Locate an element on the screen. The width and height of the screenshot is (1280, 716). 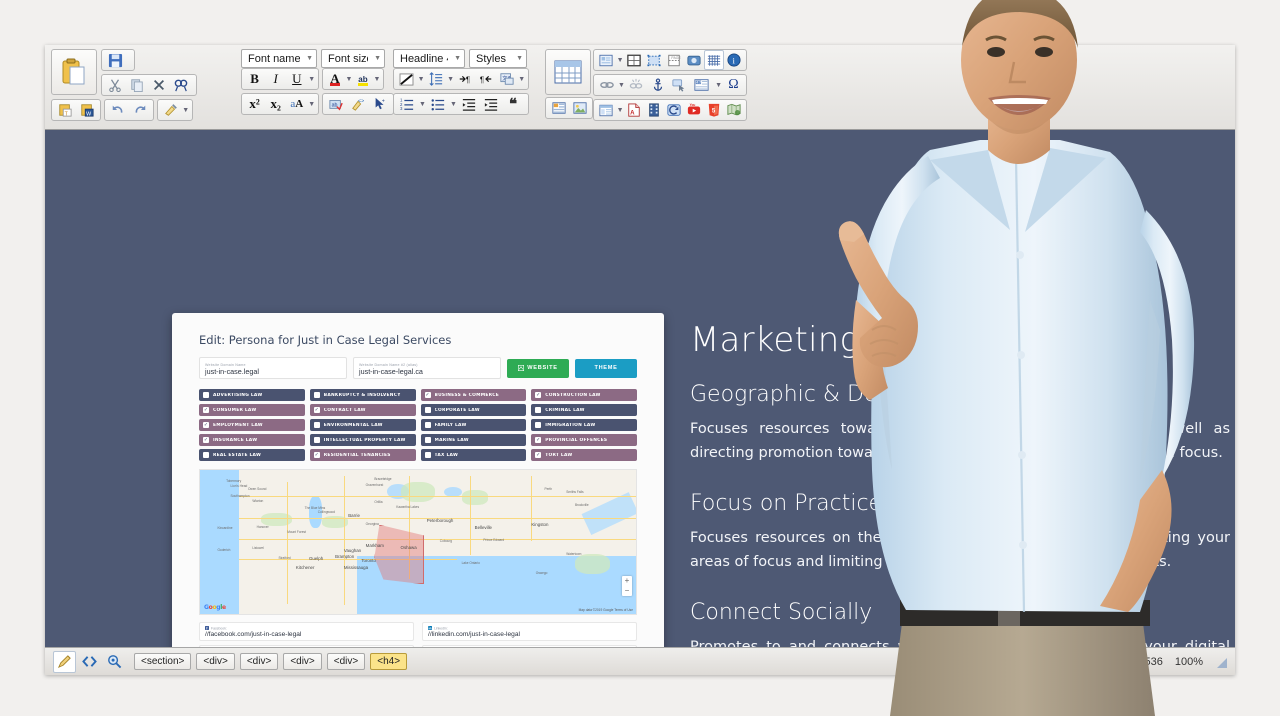
bullet-list-icon is located at coordinates (438, 104).